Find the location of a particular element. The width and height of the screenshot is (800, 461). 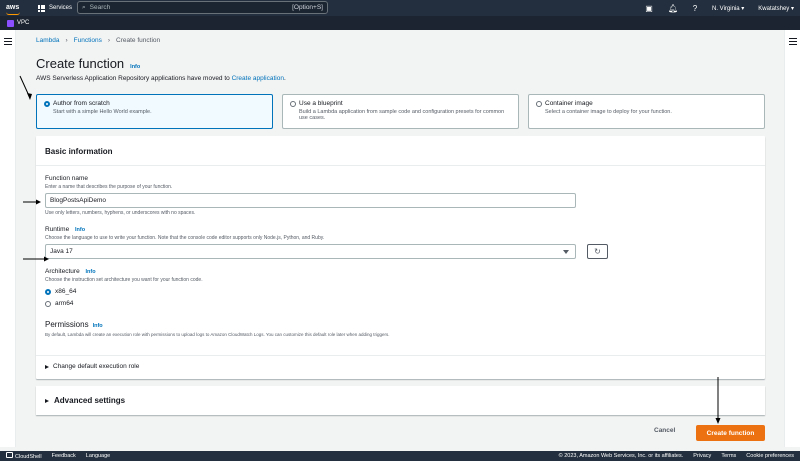

advanced-settings-label: Advanced settings is located at coordinates (90, 400).